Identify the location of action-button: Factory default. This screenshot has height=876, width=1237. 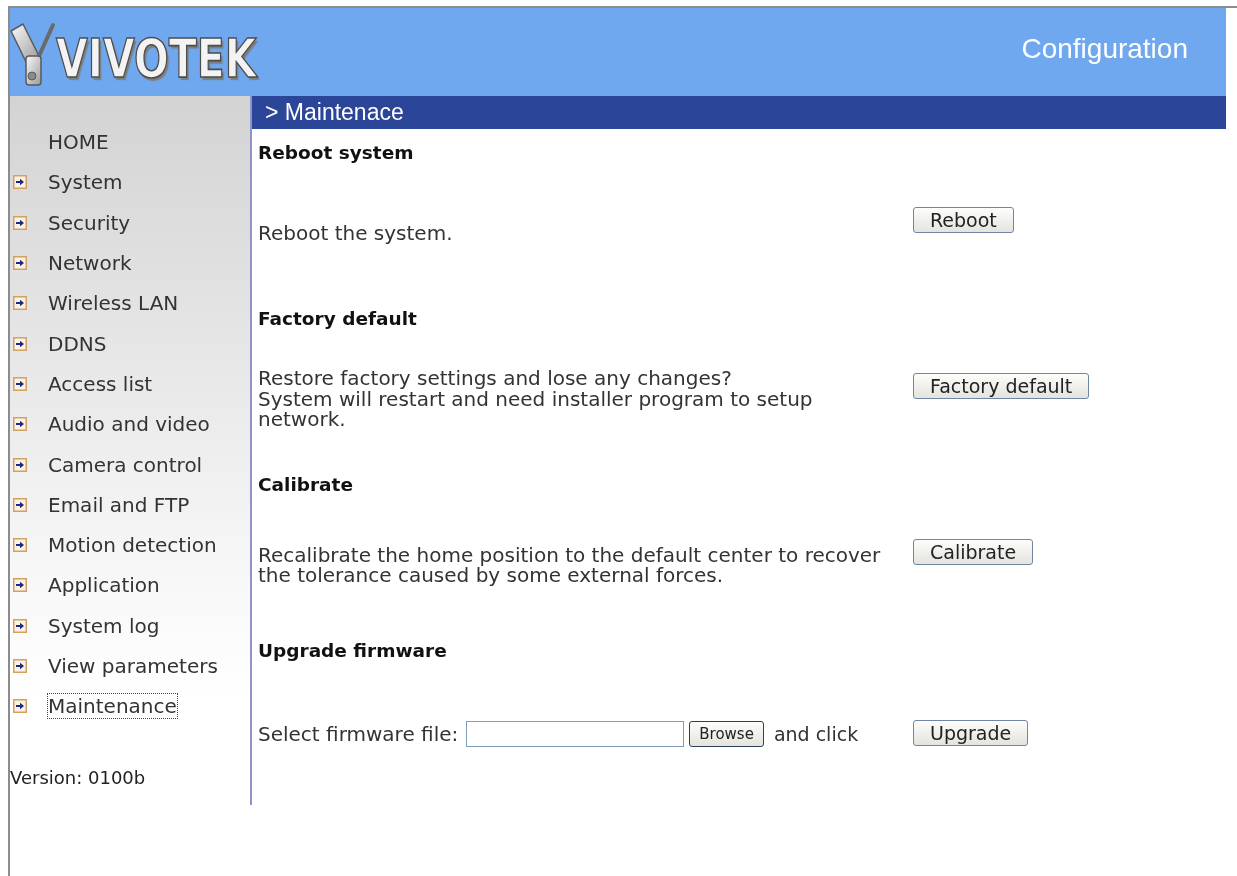
(1001, 386).